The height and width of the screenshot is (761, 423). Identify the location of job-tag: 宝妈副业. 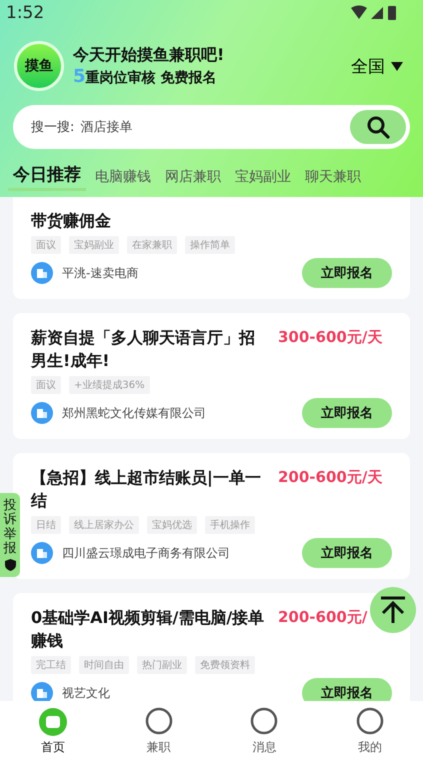
(94, 245).